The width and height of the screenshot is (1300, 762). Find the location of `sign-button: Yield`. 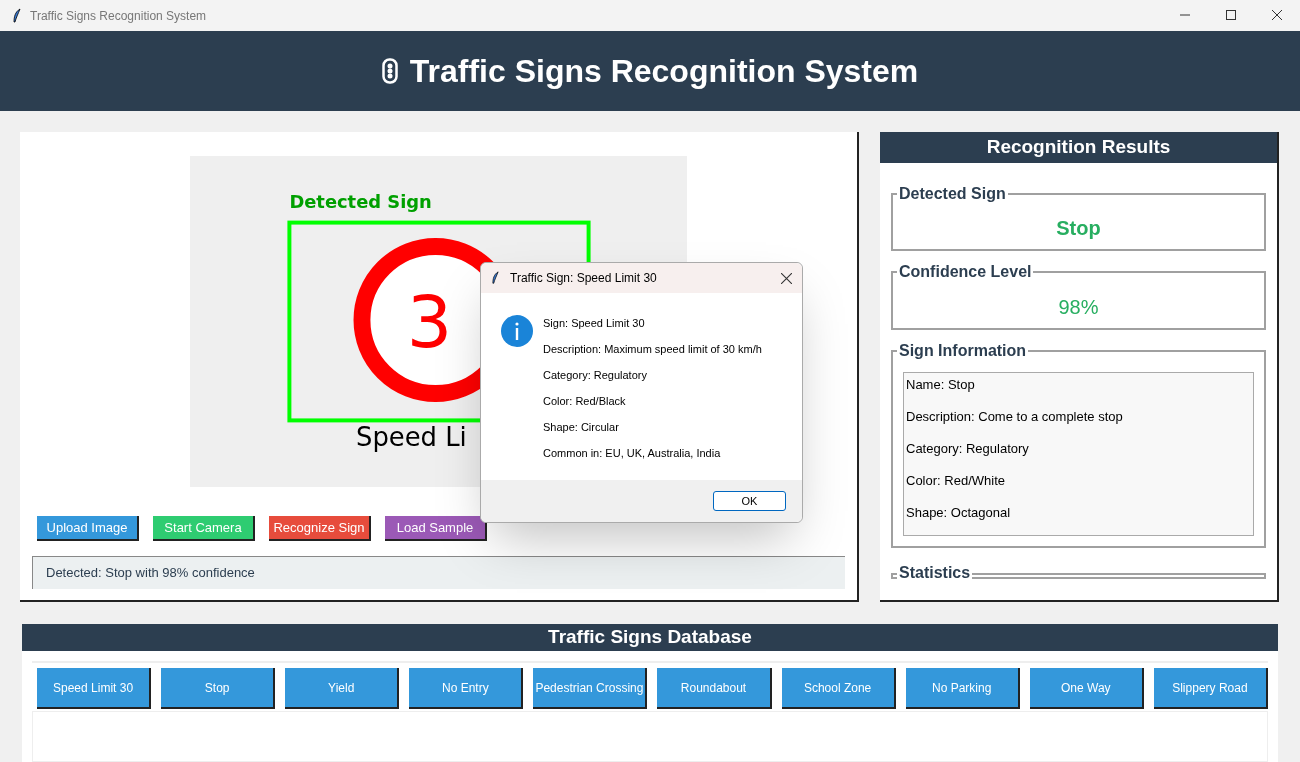

sign-button: Yield is located at coordinates (342, 688).